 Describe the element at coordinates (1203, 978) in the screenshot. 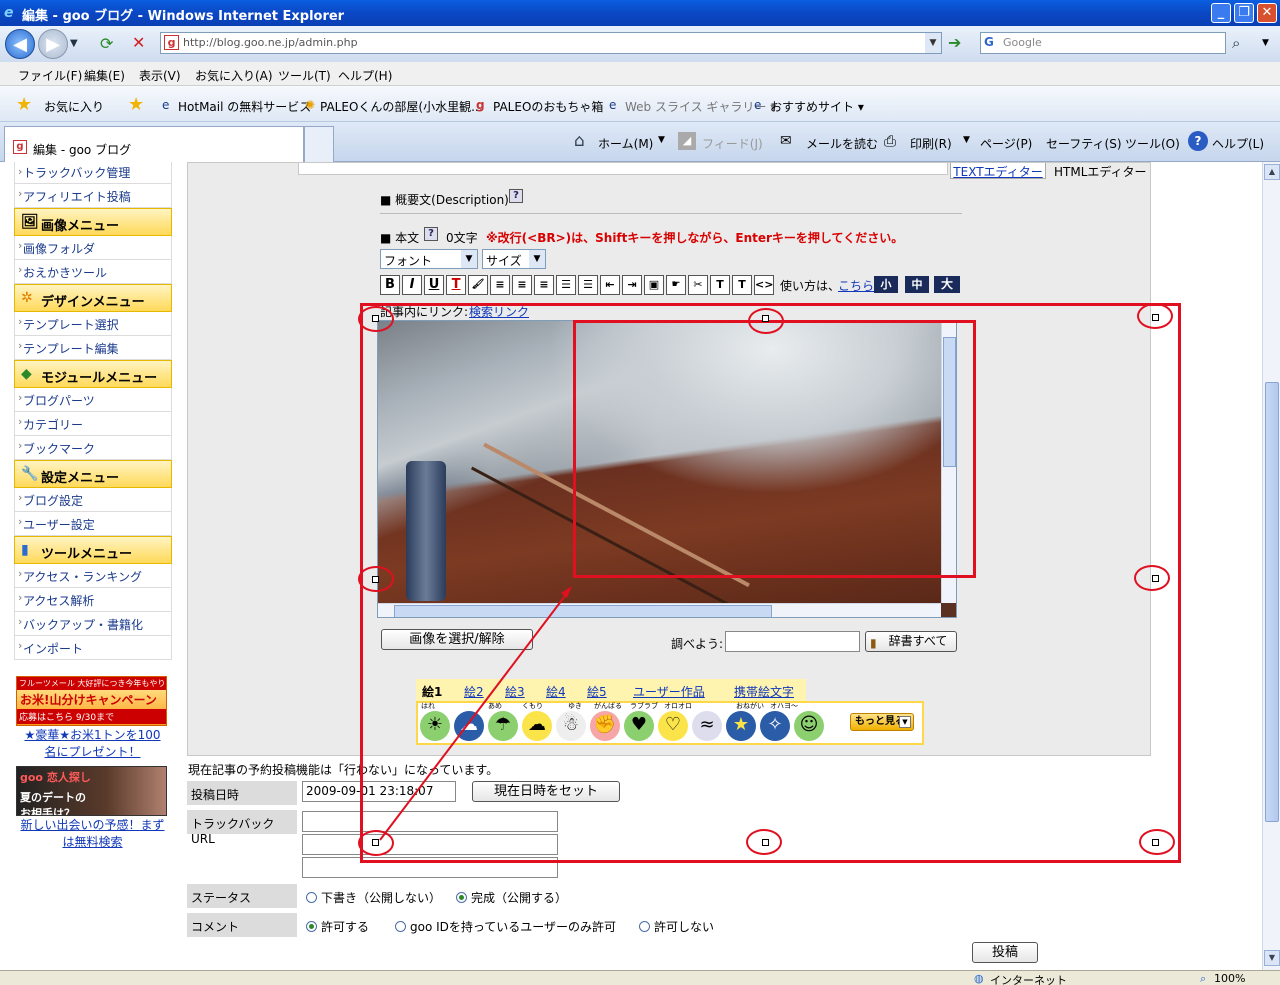

I see `zoom-icon: ⌕` at that location.